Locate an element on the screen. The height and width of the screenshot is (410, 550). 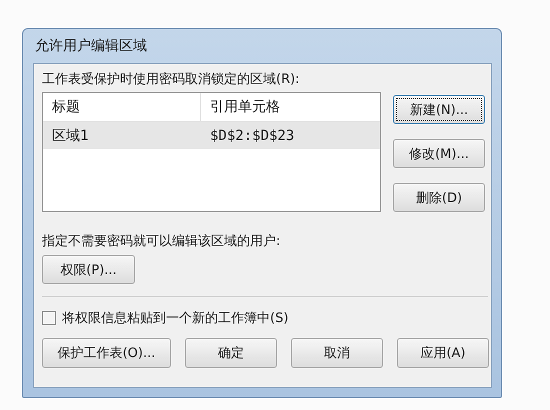
table-cell-text: $D$2:$D$23 is located at coordinates (252, 136).